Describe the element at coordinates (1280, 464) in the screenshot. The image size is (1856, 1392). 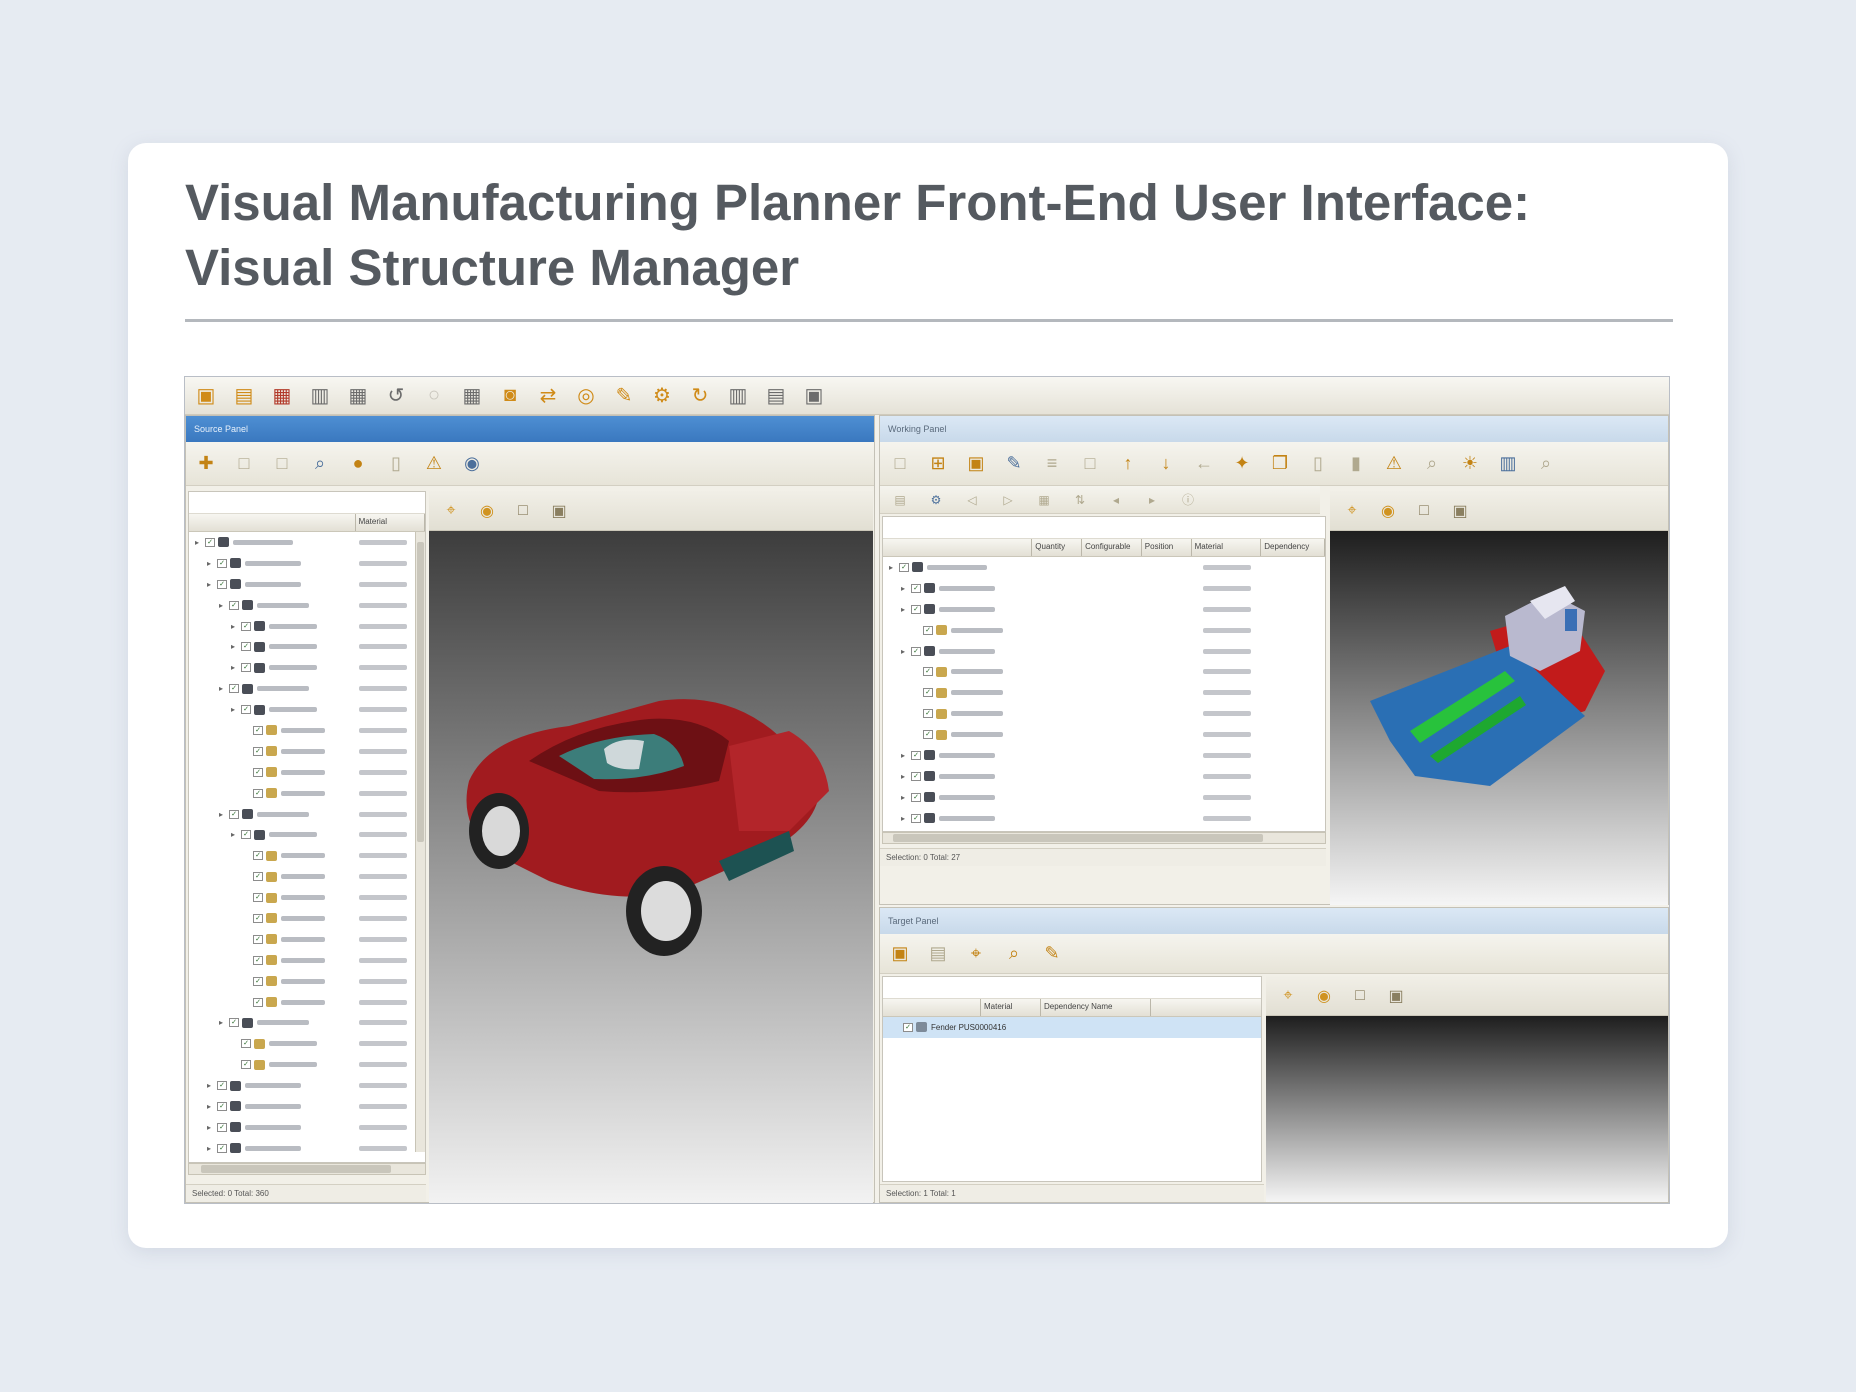
I see `copy-icon: ❐` at that location.